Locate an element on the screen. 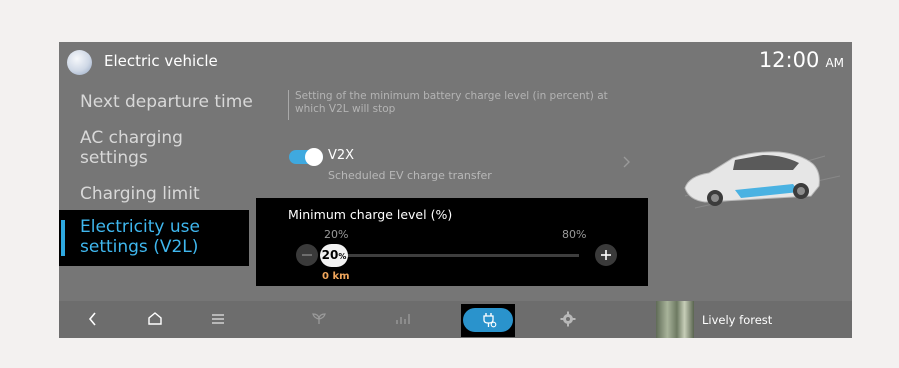  energy-graph-icon is located at coordinates (403, 319).